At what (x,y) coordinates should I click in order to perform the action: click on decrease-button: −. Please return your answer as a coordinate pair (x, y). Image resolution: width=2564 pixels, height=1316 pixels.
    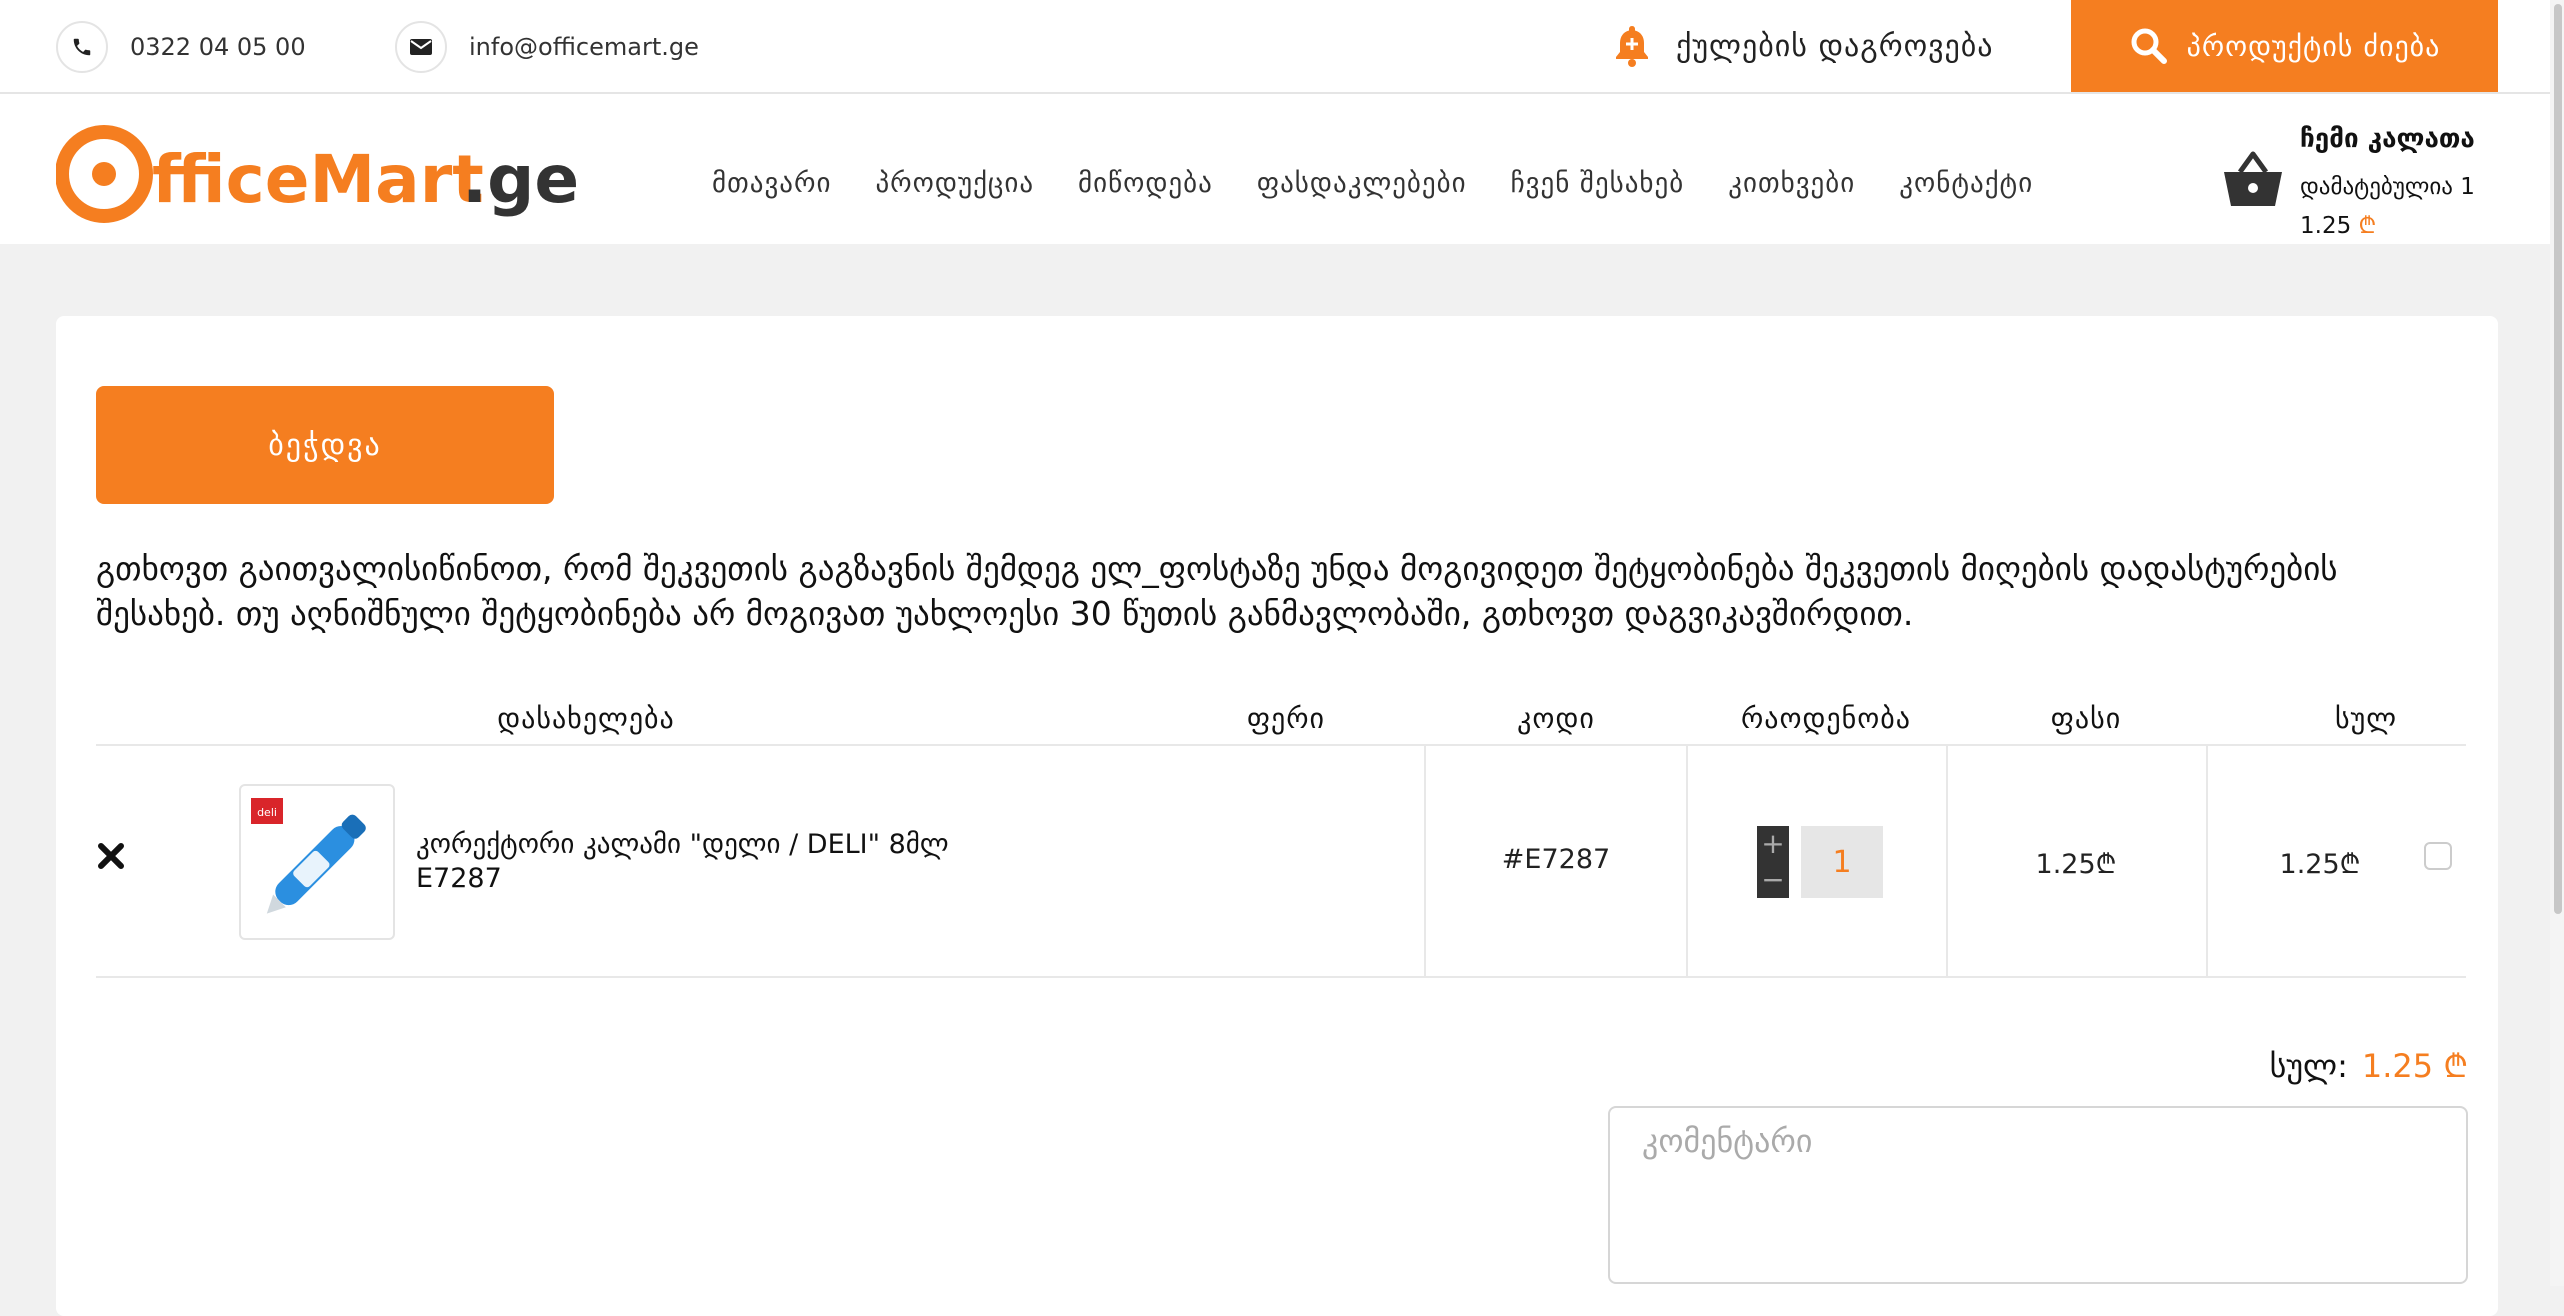
    Looking at the image, I should click on (1773, 880).